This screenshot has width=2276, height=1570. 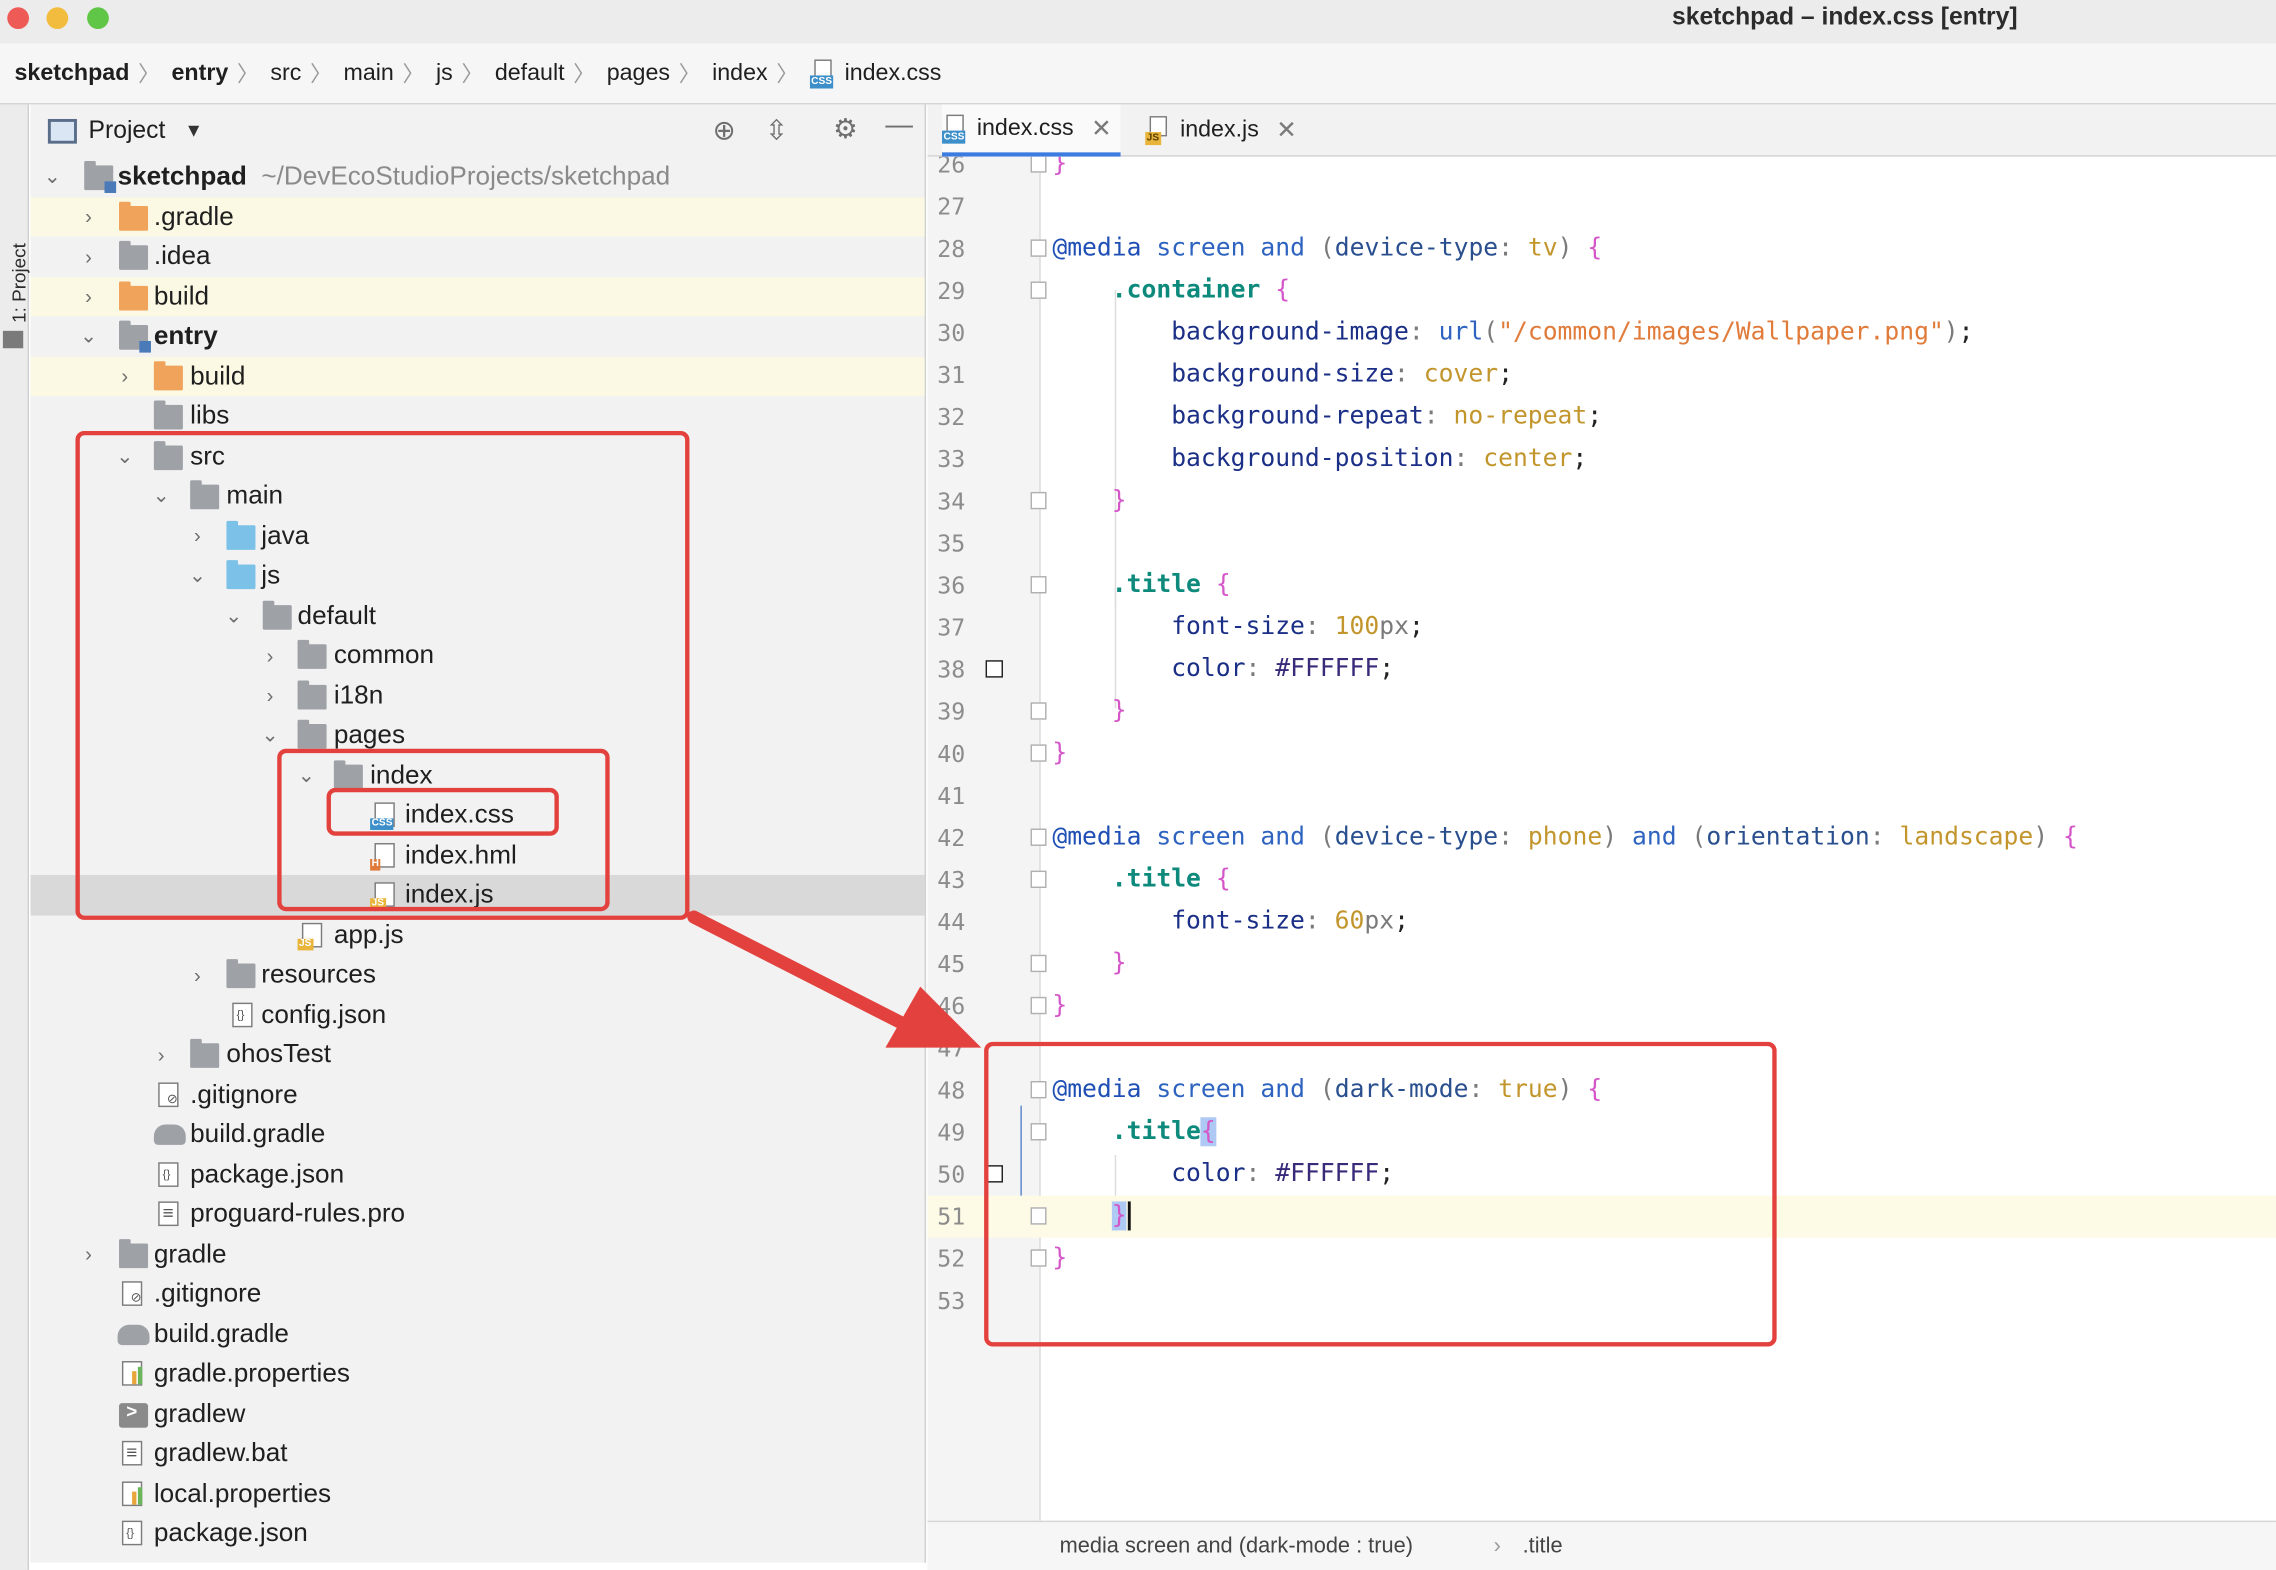 What do you see at coordinates (477, 1414) in the screenshot?
I see `tree-item: gradlew` at bounding box center [477, 1414].